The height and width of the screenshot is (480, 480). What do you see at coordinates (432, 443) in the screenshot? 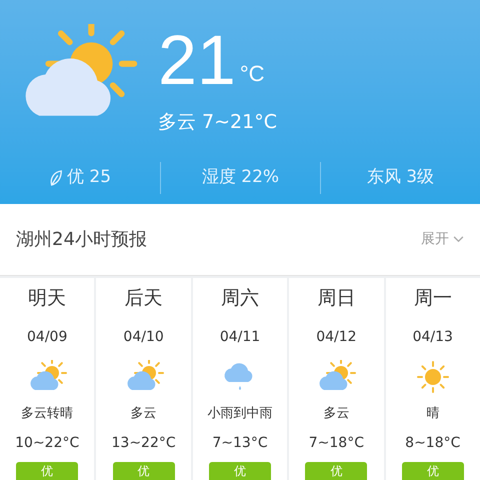
I see `day-temperature-range: 8~18°C` at bounding box center [432, 443].